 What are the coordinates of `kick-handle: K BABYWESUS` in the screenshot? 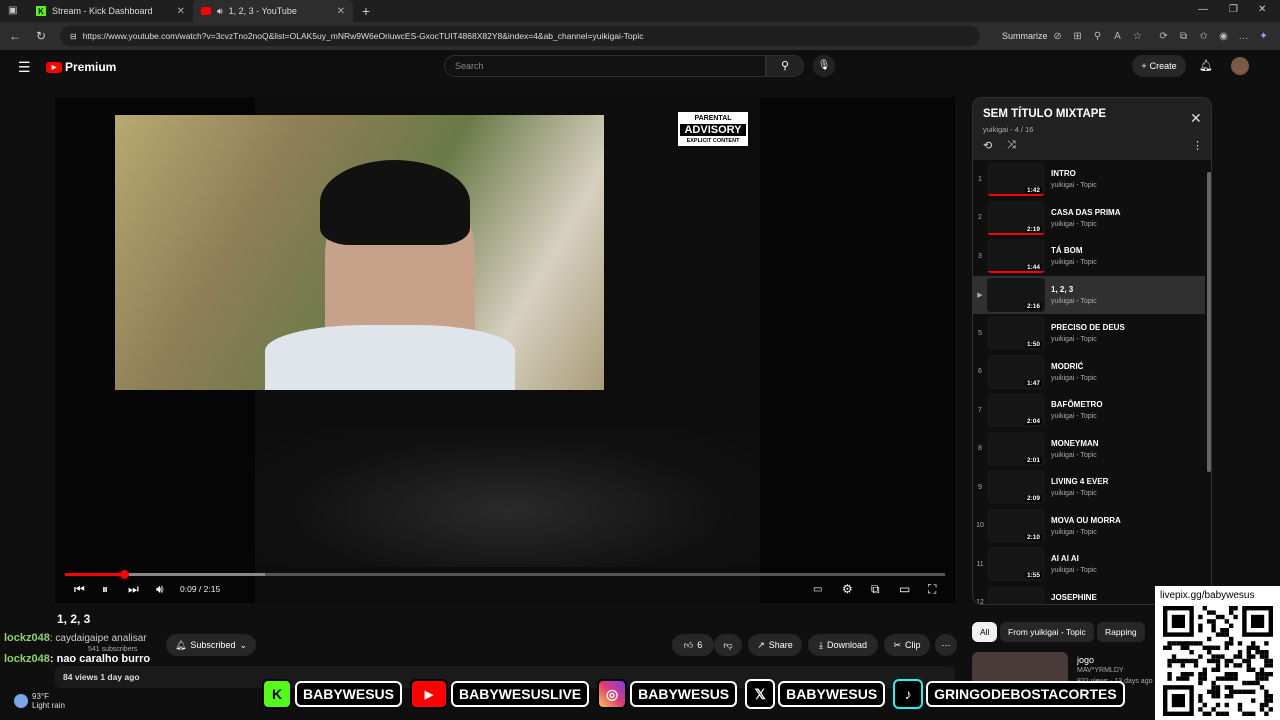 It's located at (332, 694).